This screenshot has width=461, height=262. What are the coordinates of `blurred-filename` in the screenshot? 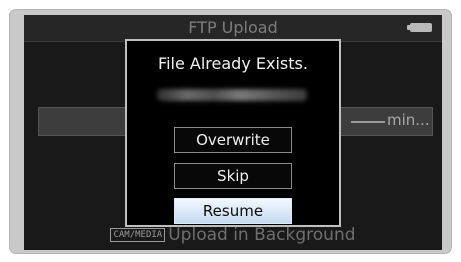 It's located at (232, 95).